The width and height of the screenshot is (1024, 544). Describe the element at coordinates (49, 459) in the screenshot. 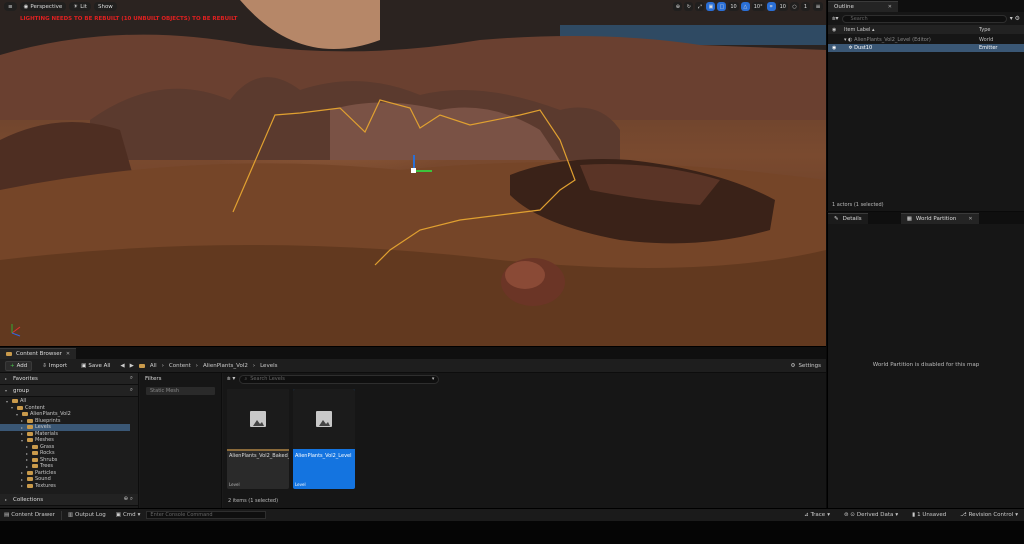

I see `tree-folder-label: Shrubs` at that location.